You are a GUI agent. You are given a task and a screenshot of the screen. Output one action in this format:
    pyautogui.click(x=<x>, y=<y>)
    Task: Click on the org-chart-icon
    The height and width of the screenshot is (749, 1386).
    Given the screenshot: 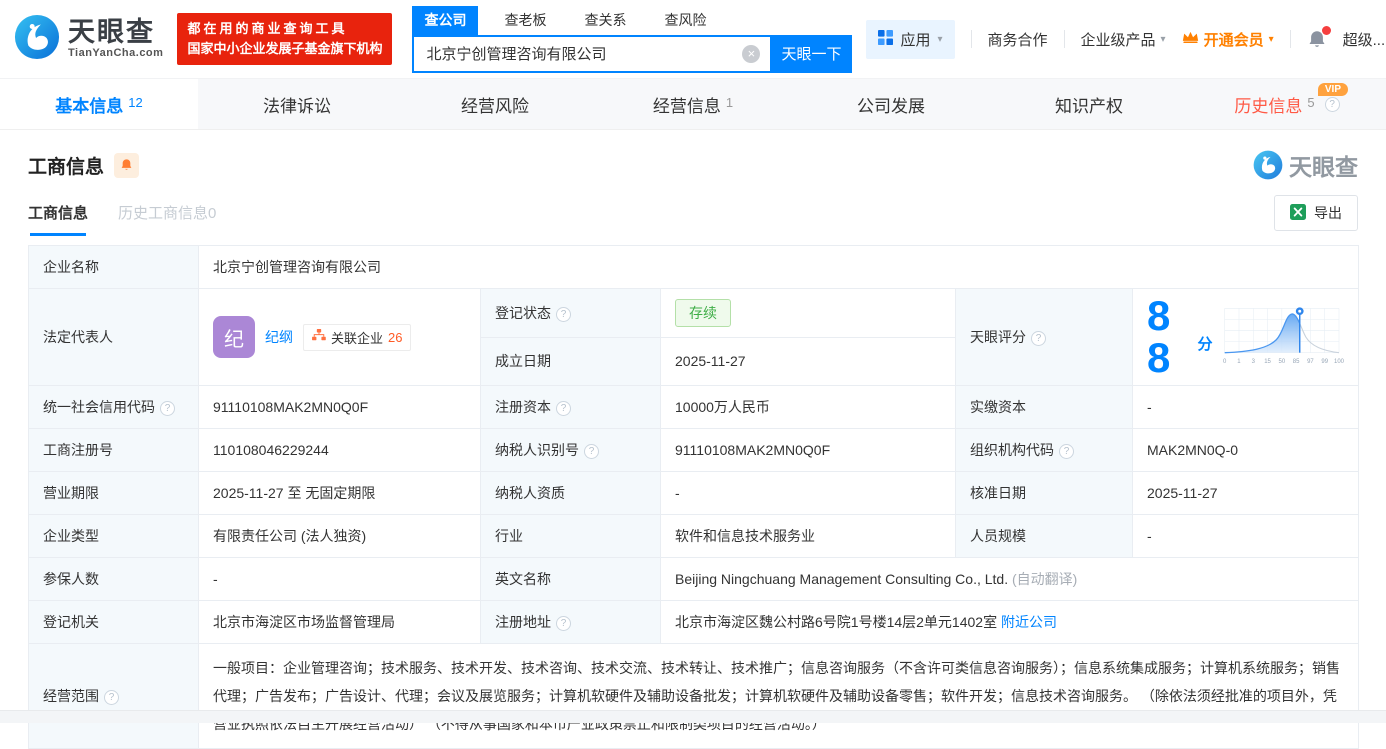 What is the action you would take?
    pyautogui.click(x=319, y=337)
    